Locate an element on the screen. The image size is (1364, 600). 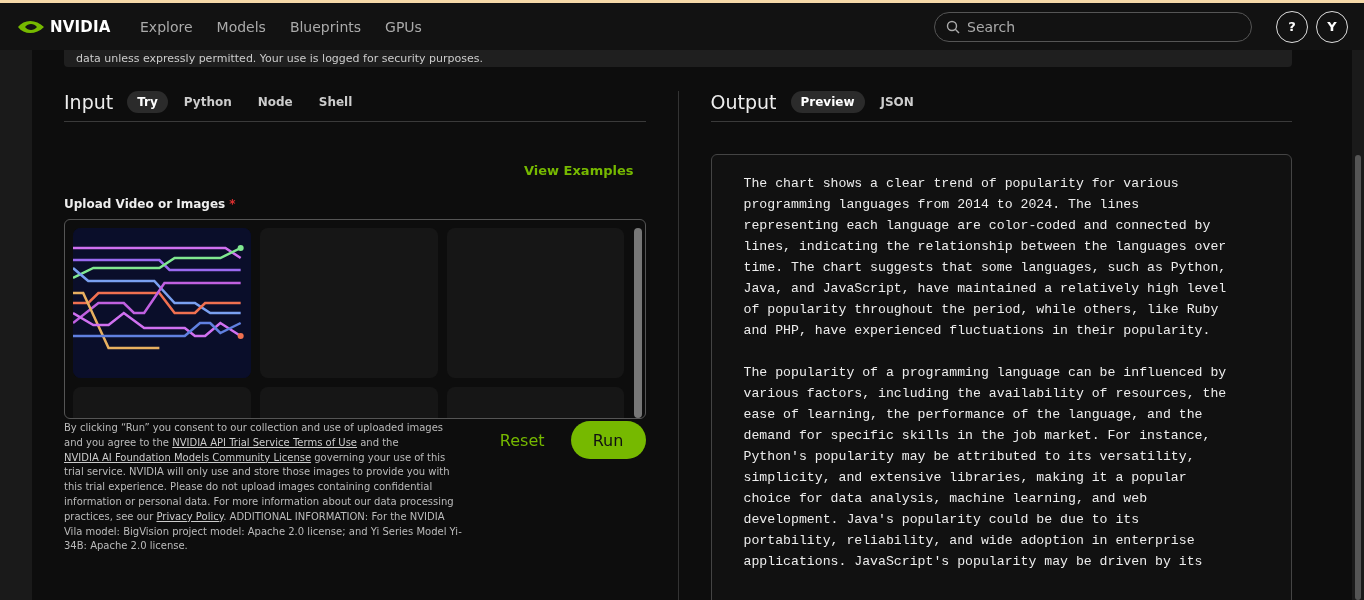
tab: JSON is located at coordinates (897, 102).